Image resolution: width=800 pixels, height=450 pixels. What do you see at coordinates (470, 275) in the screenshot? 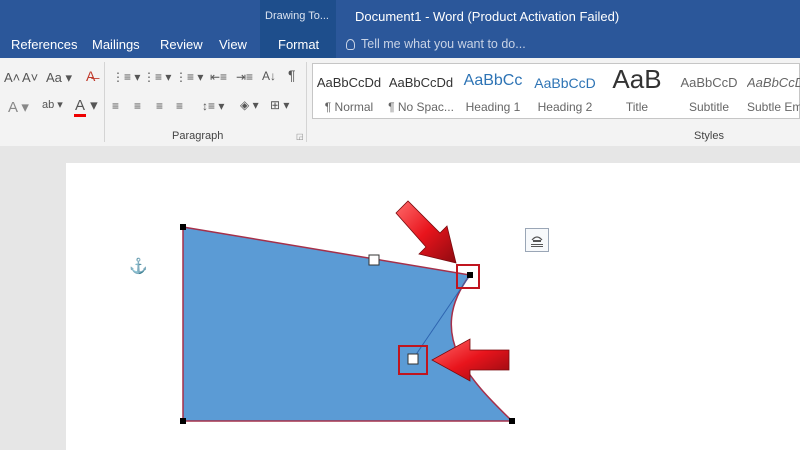
I see `vertex-handle-selected` at bounding box center [470, 275].